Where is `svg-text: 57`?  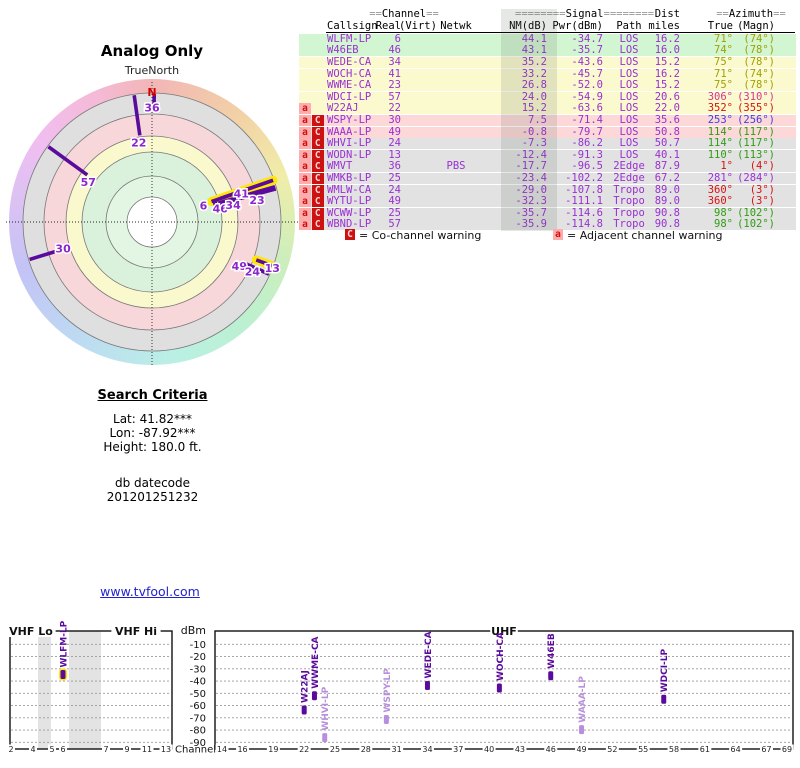
svg-text: 57 is located at coordinates (88, 182).